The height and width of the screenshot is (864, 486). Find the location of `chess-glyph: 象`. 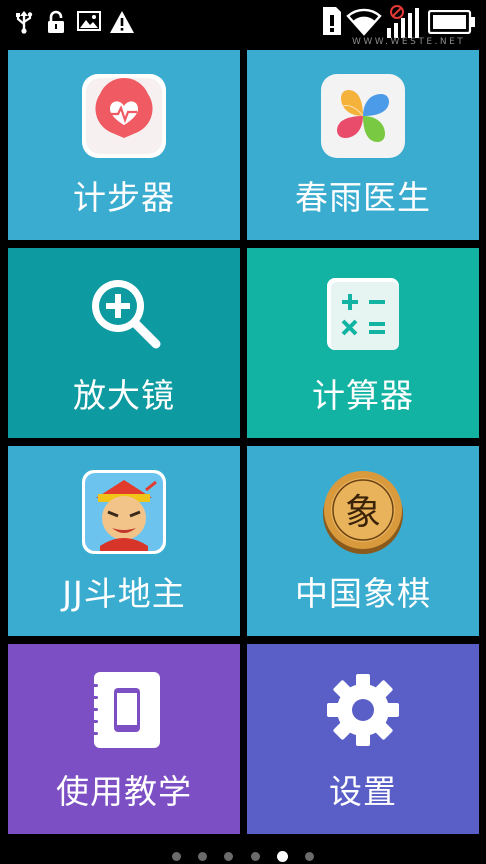

chess-glyph: 象 is located at coordinates (363, 512).